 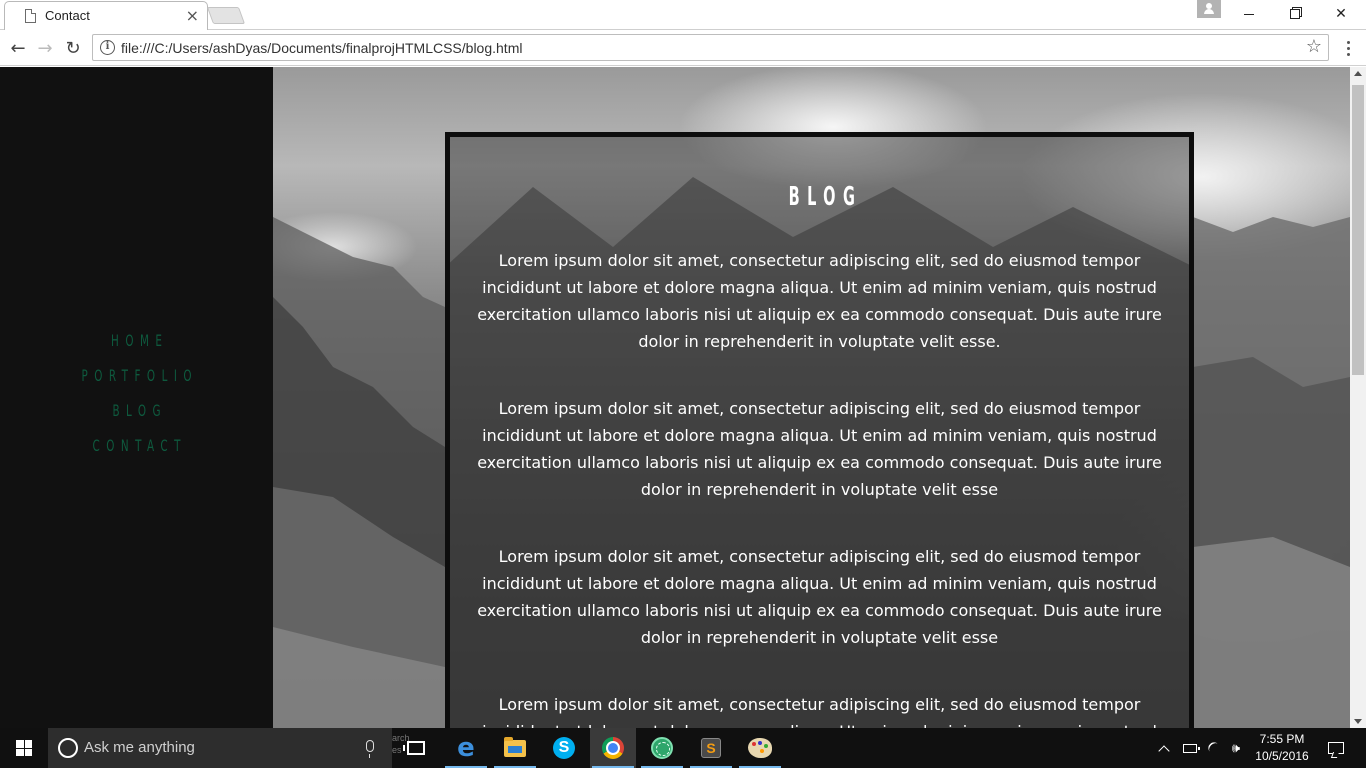 I want to click on browser-menu-button, so click(x=1348, y=48).